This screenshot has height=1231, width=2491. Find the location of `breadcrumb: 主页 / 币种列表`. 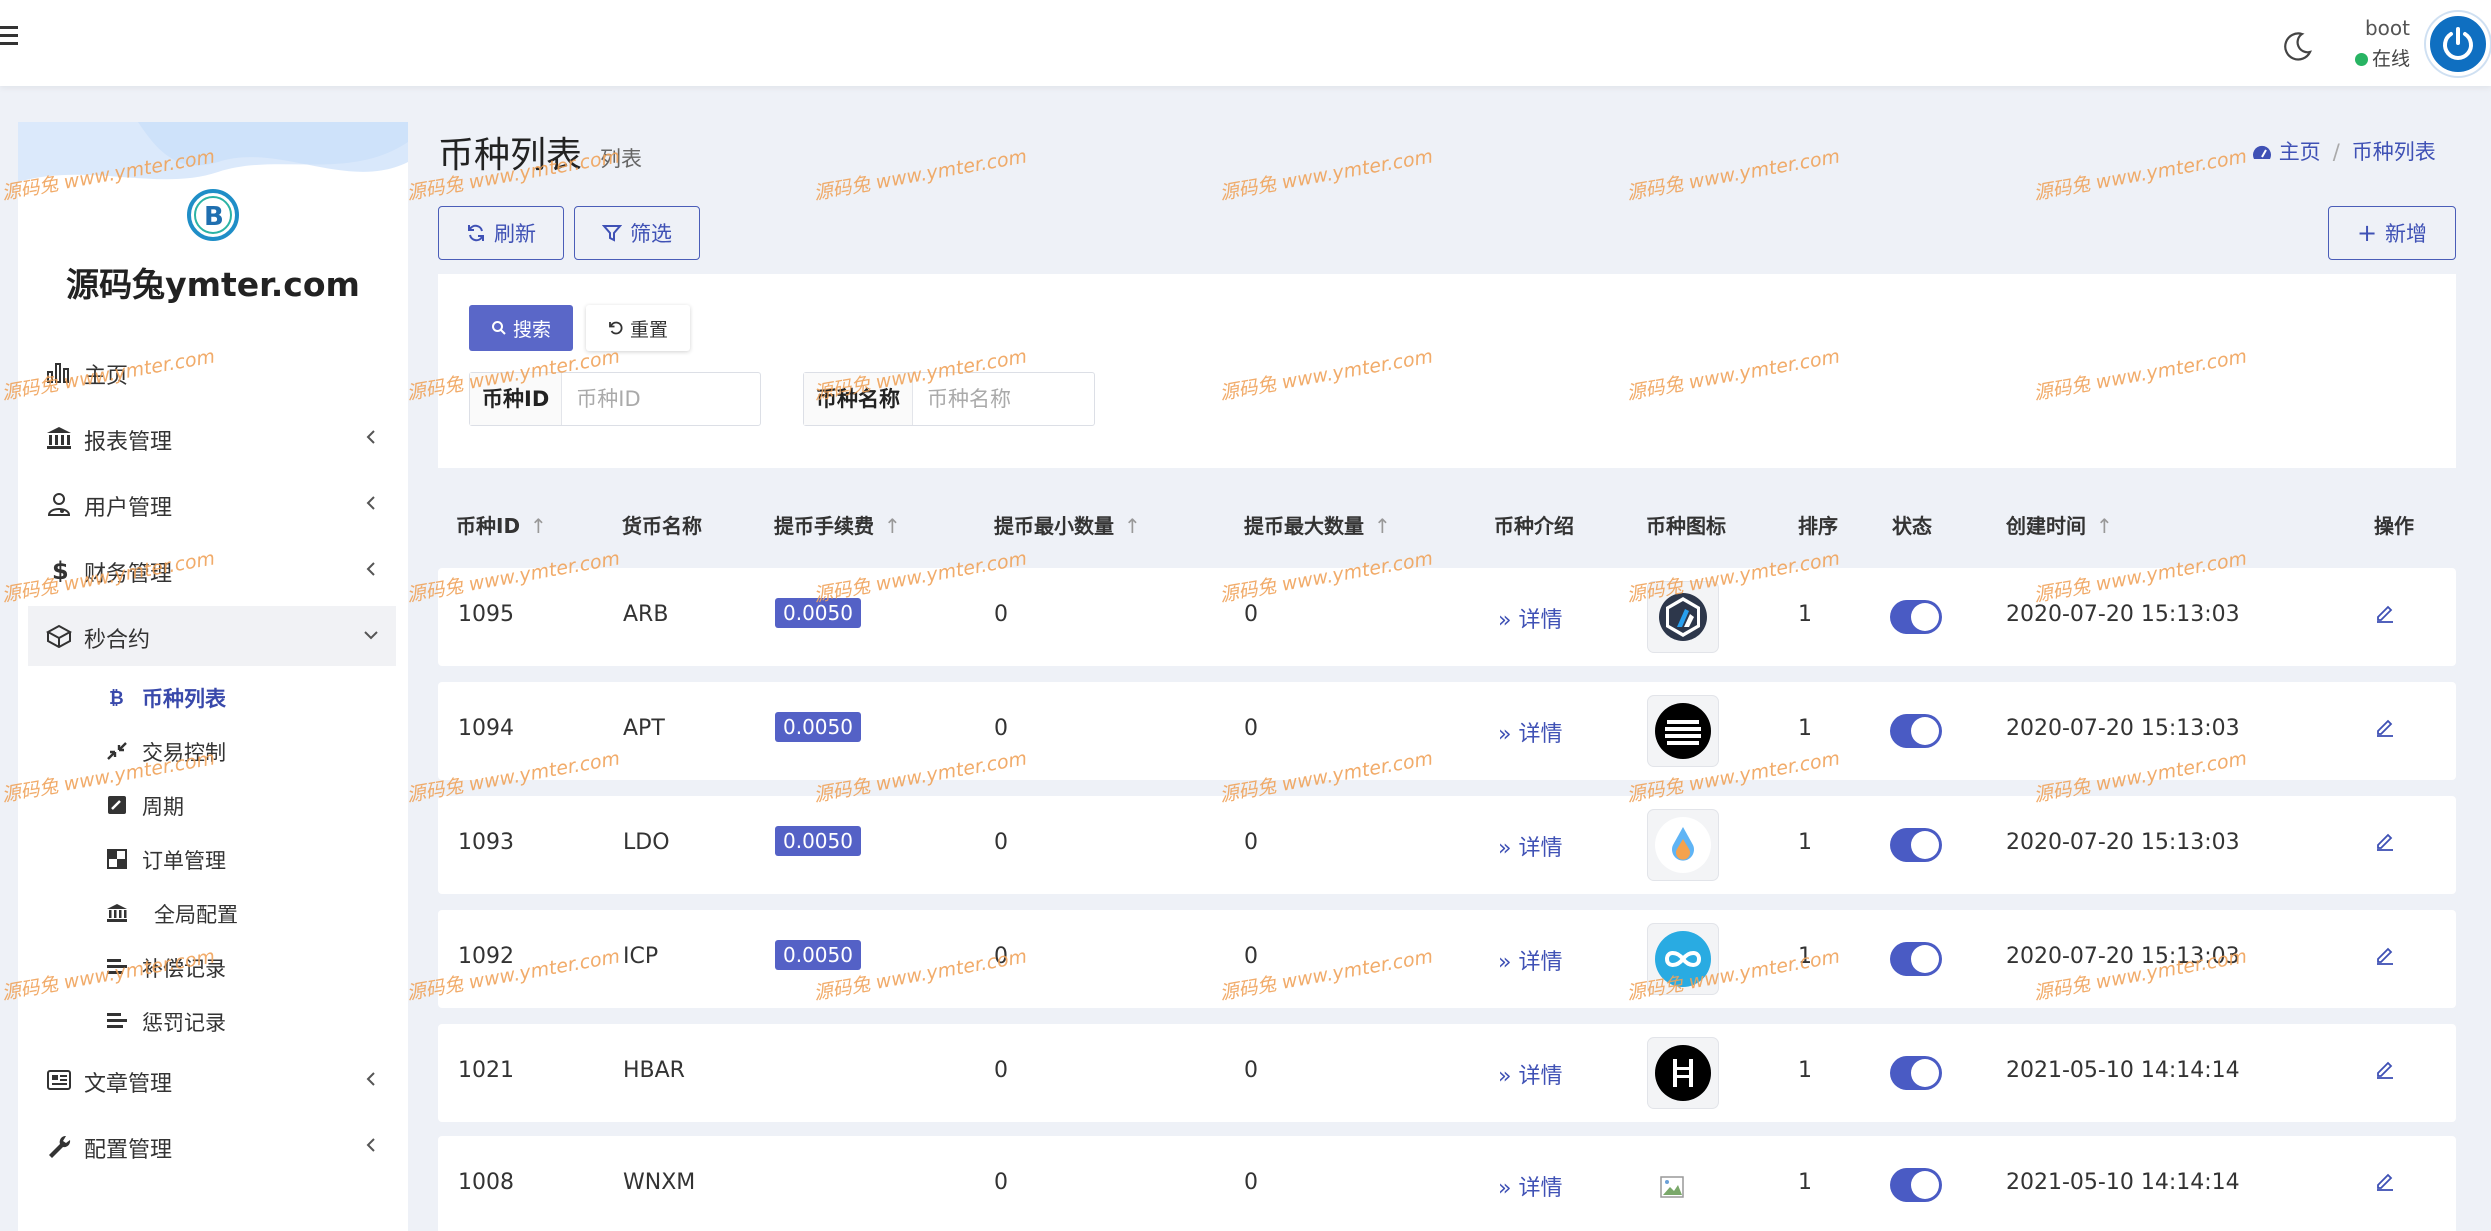

breadcrumb: 主页 / 币种列表 is located at coordinates (2344, 151).